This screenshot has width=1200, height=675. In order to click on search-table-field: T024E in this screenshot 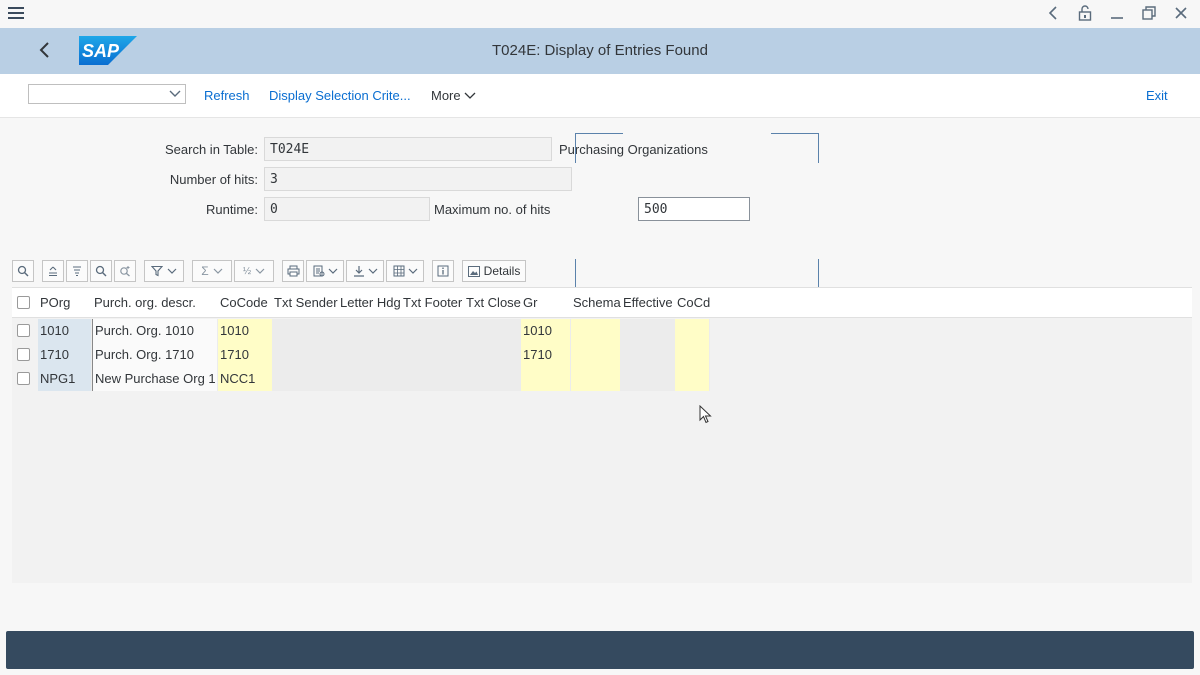, I will do `click(408, 149)`.